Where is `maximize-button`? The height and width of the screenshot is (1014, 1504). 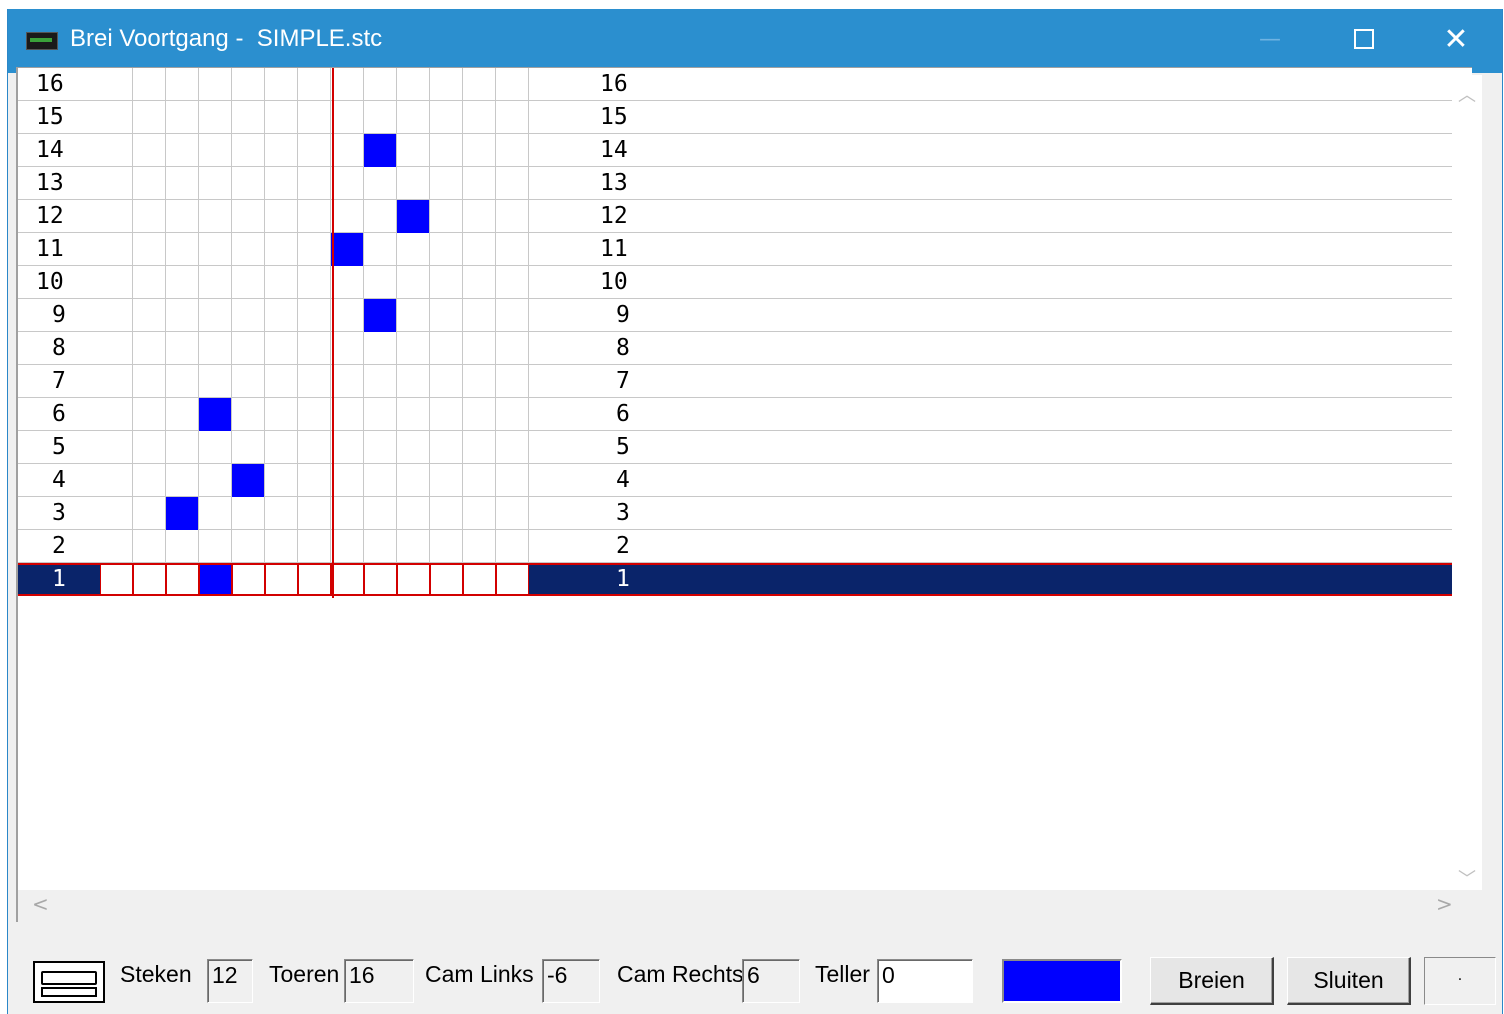
maximize-button is located at coordinates (1364, 41).